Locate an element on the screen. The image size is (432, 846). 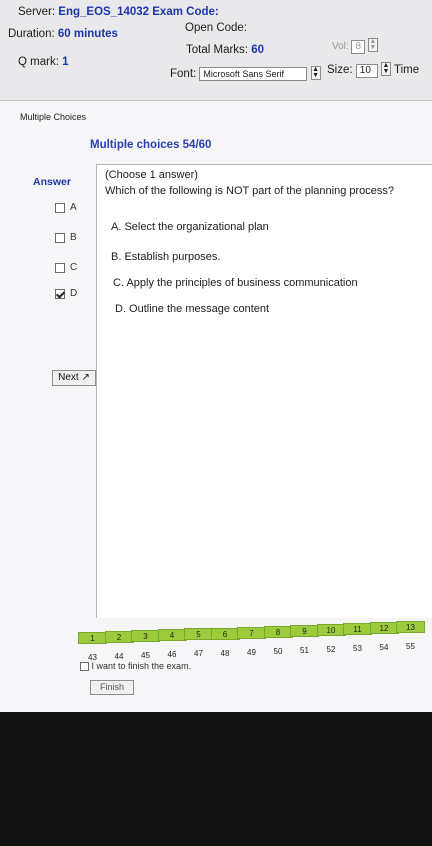
size-spin-icon: ▲ ▼ is located at coordinates (385, 69).